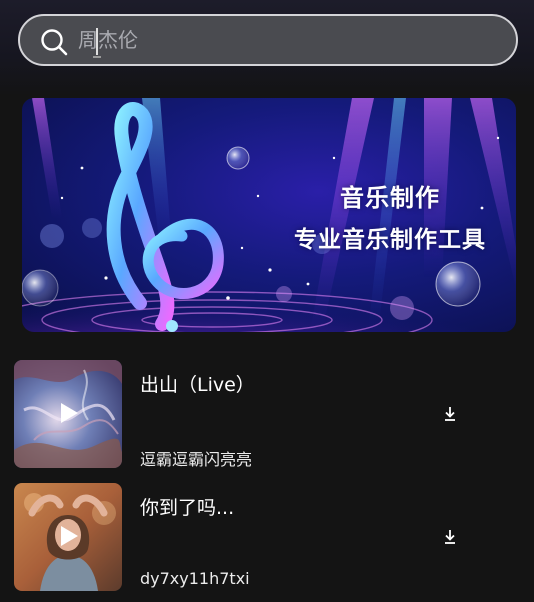 The image size is (534, 602). I want to click on text-cursor, so click(97, 41).